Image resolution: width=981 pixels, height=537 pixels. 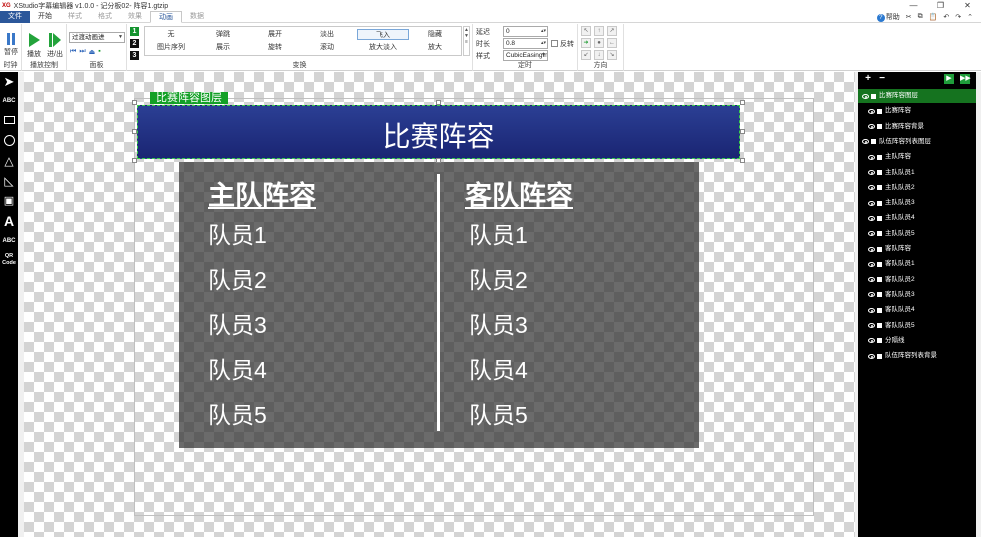 What do you see at coordinates (275, 34) in the screenshot?
I see `transform-option: 展开` at bounding box center [275, 34].